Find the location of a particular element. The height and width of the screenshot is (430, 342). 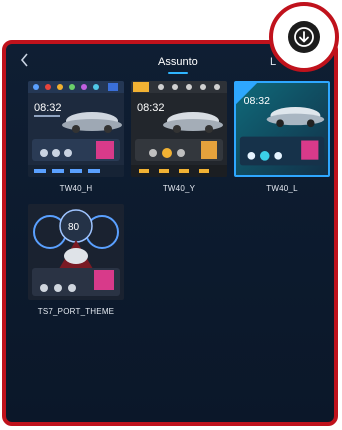

download-circle-icon is located at coordinates (304, 37).